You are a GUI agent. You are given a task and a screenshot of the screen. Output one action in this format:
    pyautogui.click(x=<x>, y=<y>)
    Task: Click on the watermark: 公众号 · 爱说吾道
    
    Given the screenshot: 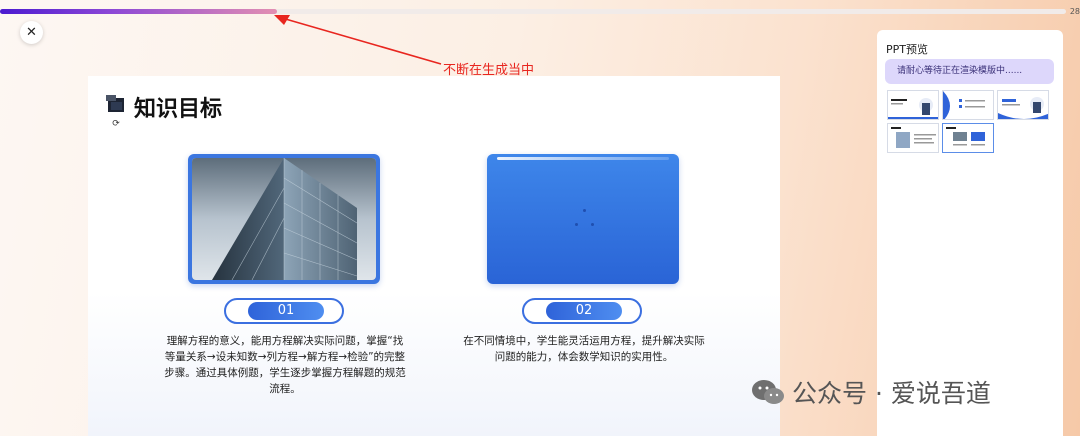 What is the action you would take?
    pyautogui.click(x=870, y=392)
    